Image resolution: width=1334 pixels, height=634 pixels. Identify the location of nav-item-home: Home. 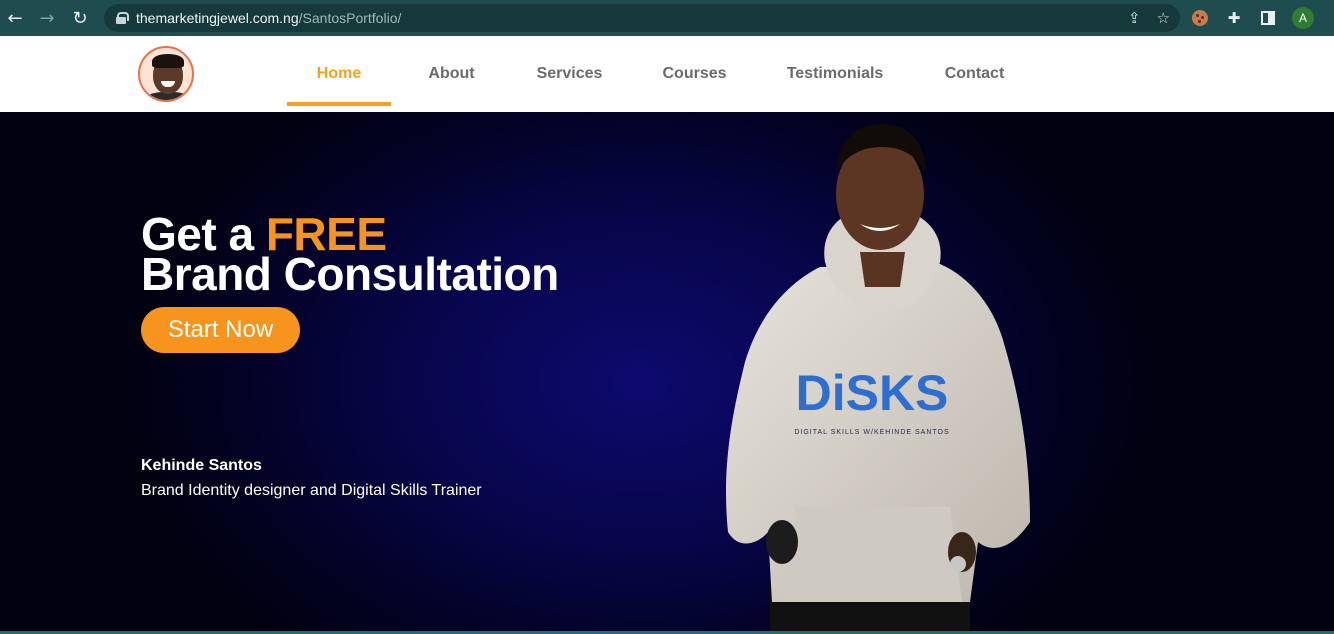
(339, 74).